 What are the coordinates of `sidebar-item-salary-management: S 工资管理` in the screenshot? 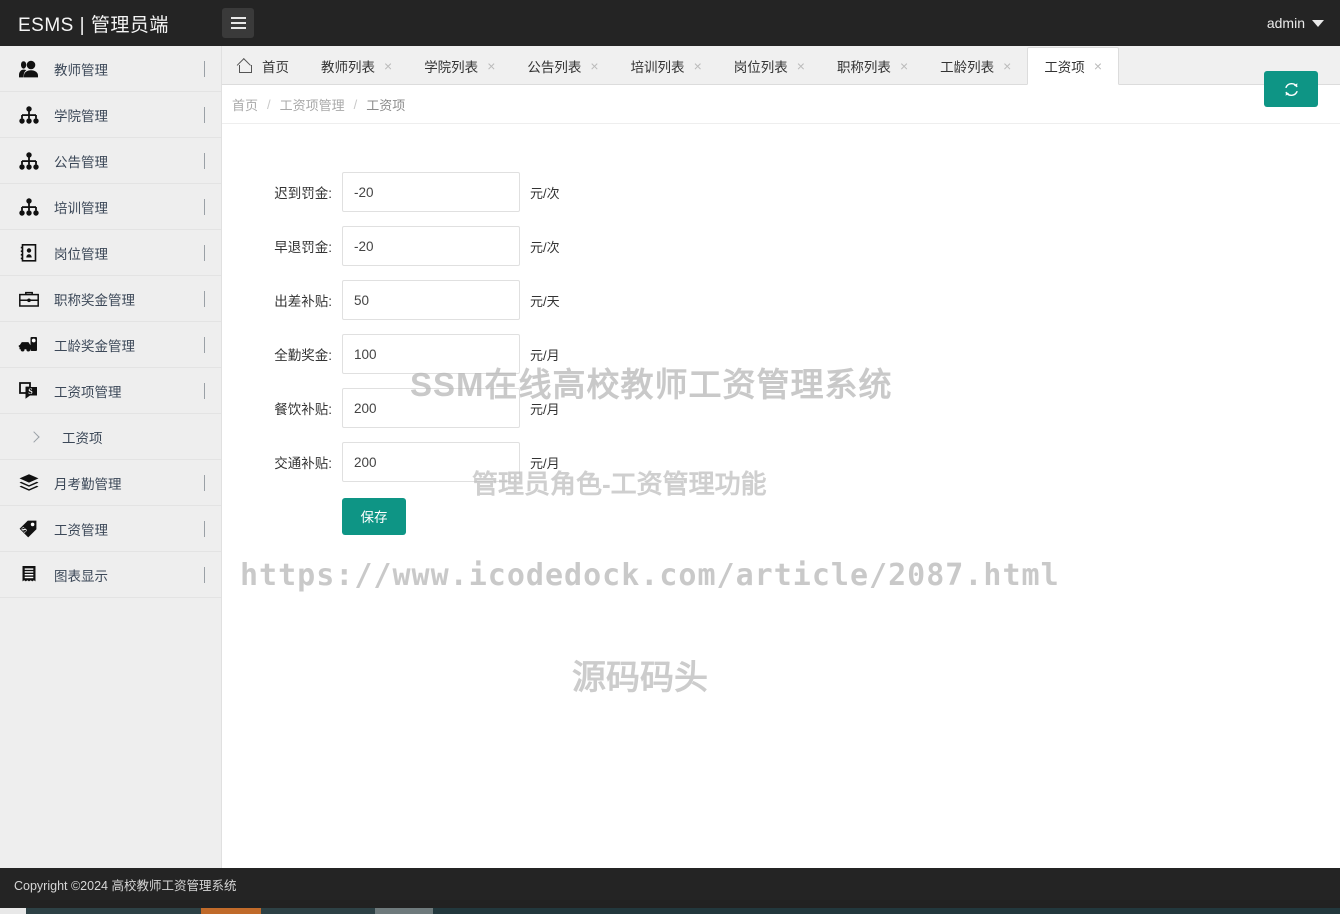 It's located at (110, 529).